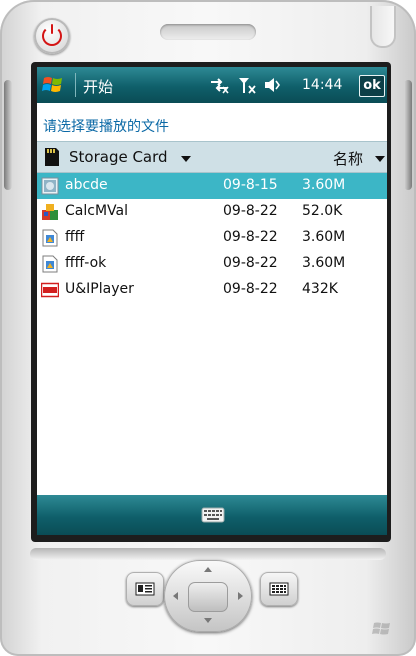  I want to click on sort-dropdown: 名称, so click(348, 158).